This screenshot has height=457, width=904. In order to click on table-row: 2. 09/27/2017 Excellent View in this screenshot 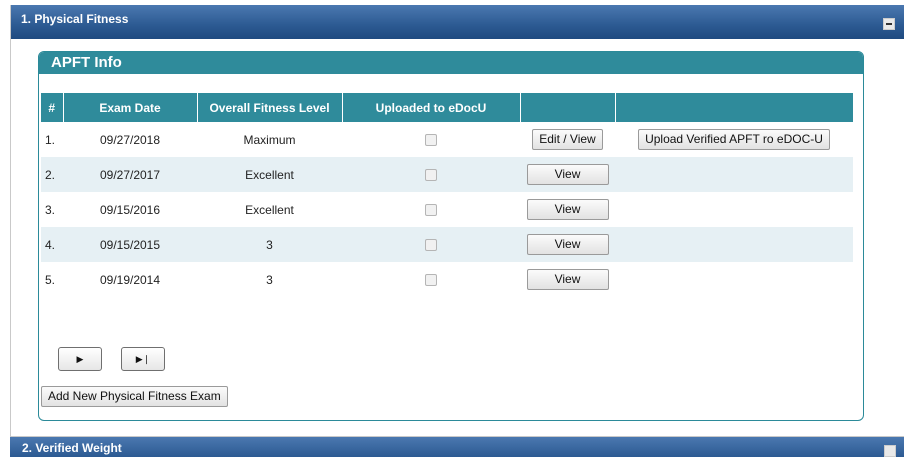, I will do `click(447, 174)`.